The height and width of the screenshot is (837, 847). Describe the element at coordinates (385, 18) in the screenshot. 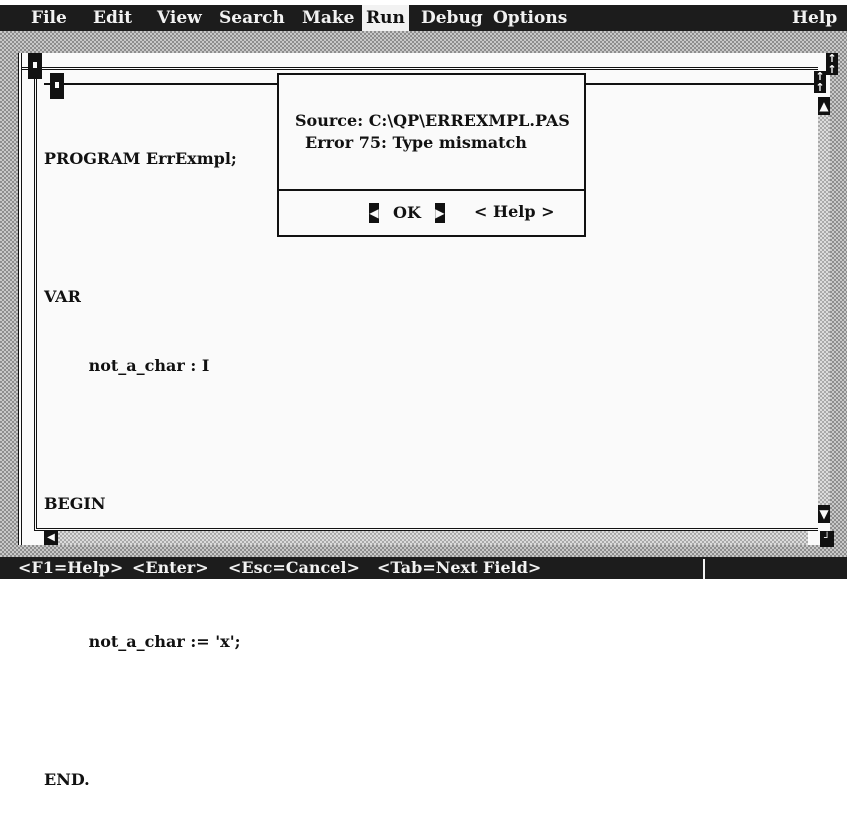

I see `menu-run: Run` at that location.